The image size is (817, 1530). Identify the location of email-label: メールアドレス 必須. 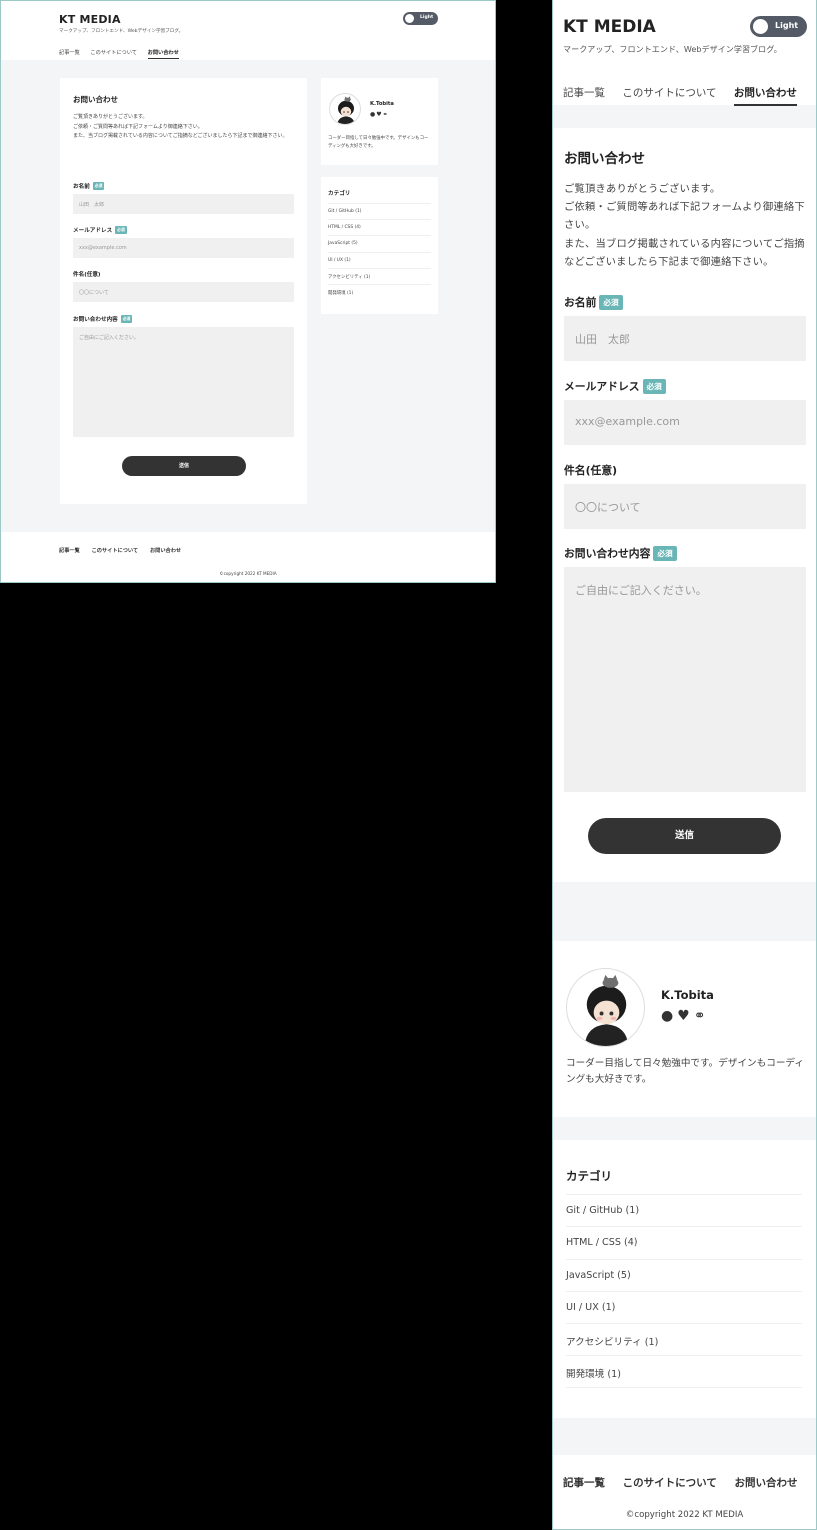
(100, 230).